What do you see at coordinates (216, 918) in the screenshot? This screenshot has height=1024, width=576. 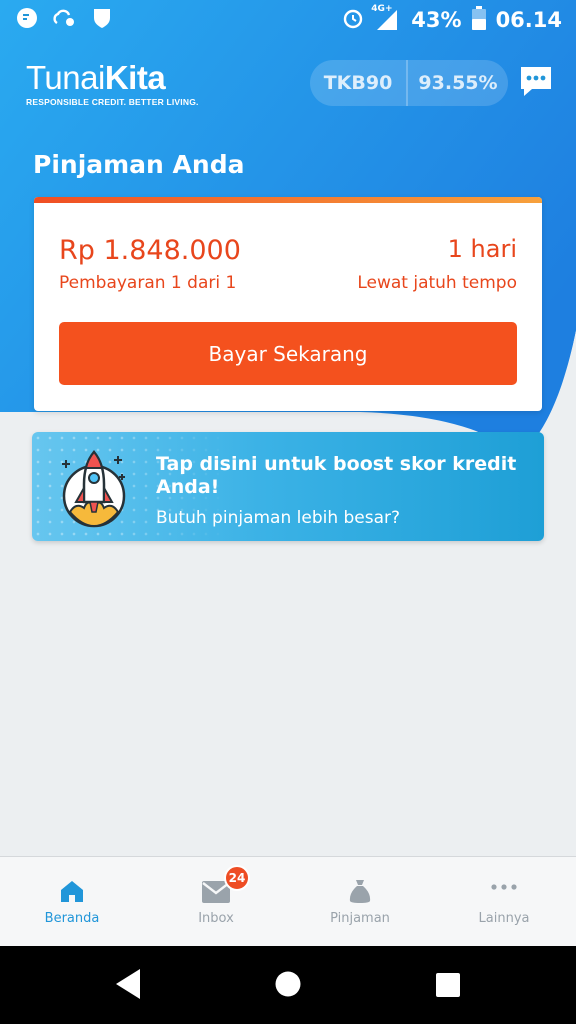 I see `nav-label-inbox: Inbox` at bounding box center [216, 918].